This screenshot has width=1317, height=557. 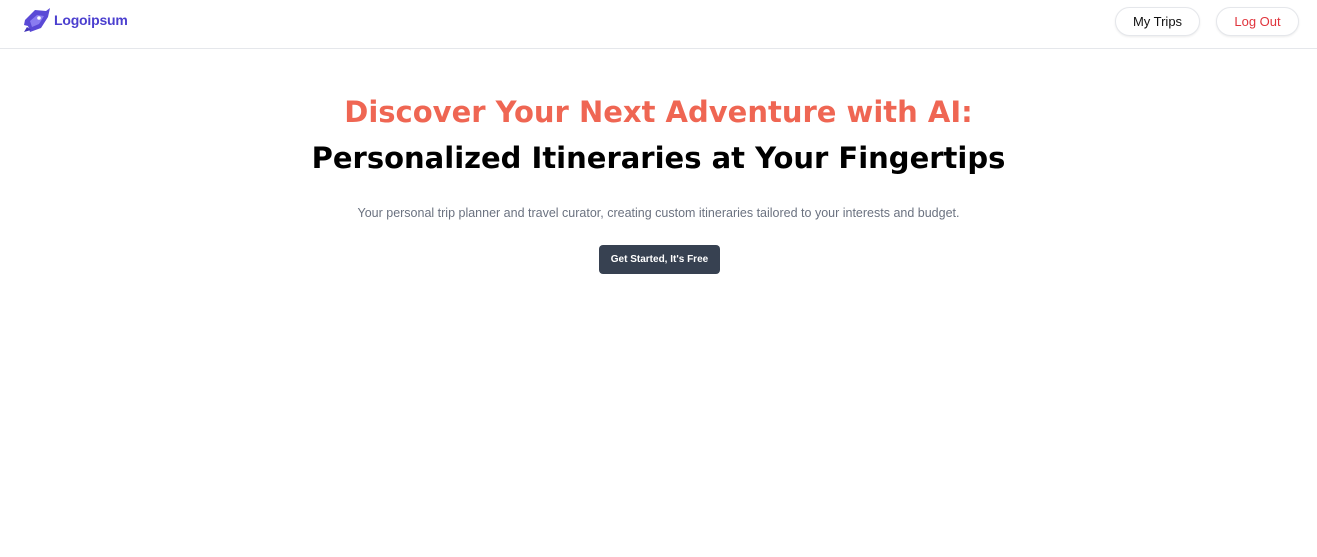 What do you see at coordinates (1257, 21) in the screenshot?
I see `logout-button: Log Out` at bounding box center [1257, 21].